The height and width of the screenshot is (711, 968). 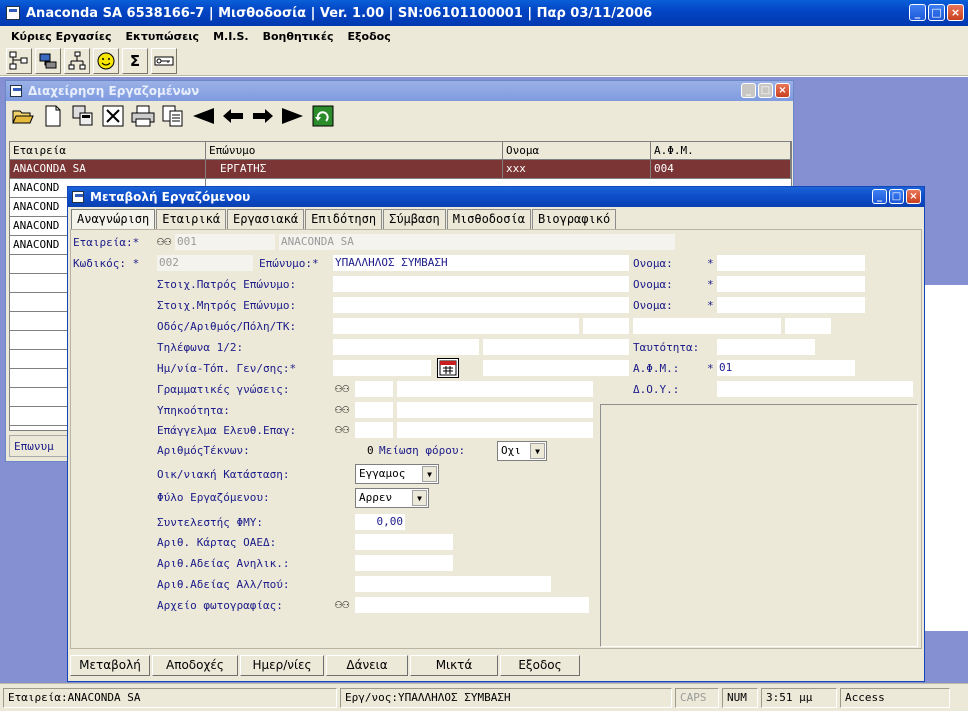 What do you see at coordinates (82, 116) in the screenshot?
I see `edit-windows-icon` at bounding box center [82, 116].